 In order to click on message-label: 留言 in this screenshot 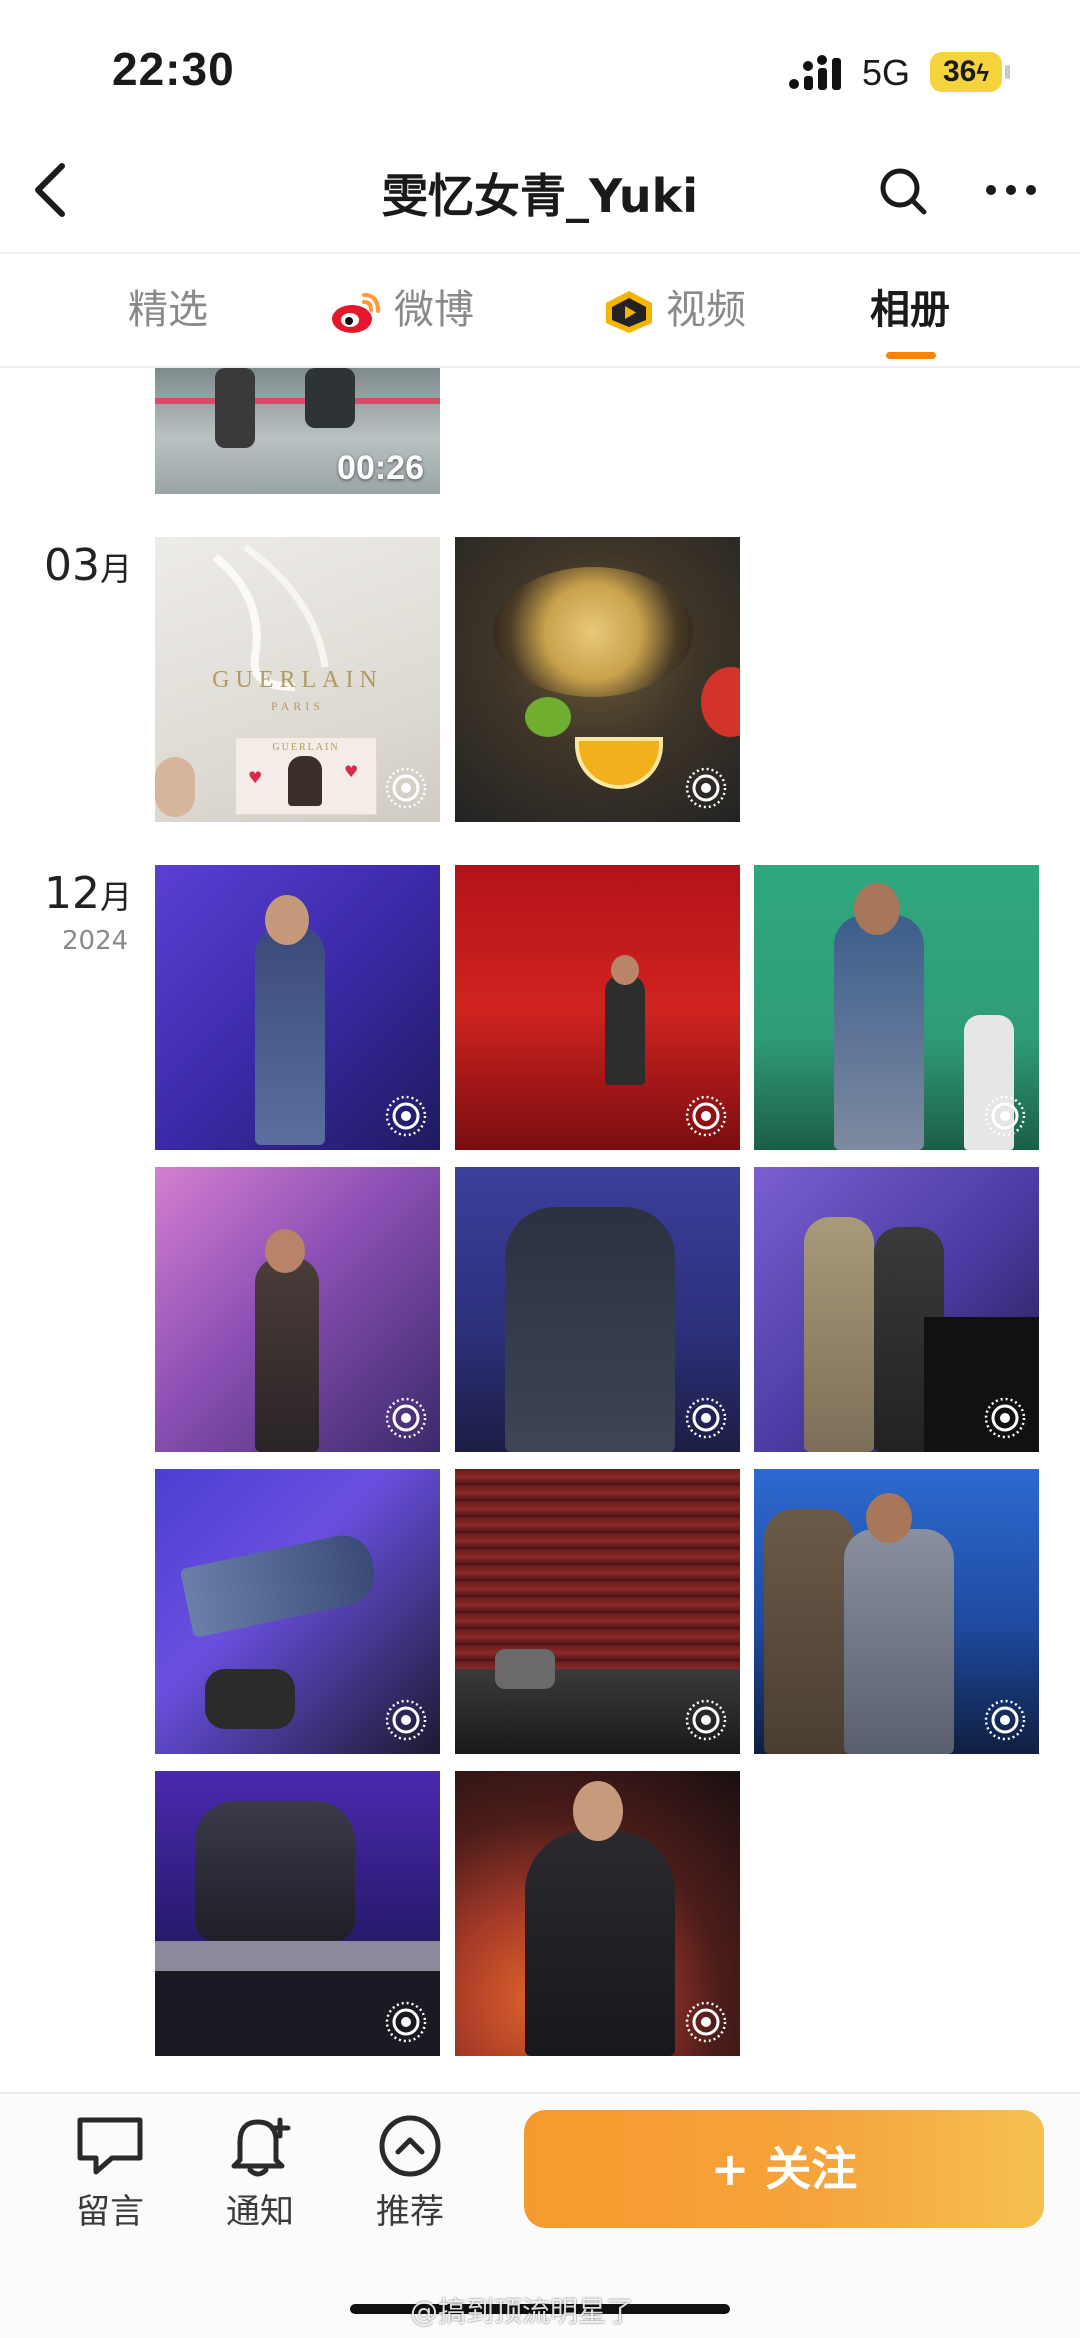, I will do `click(110, 2212)`.